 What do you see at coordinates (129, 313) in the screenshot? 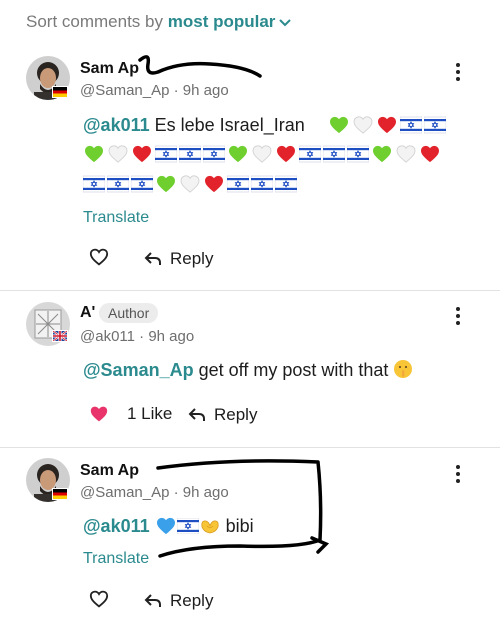
I see `author-badge: Author` at bounding box center [129, 313].